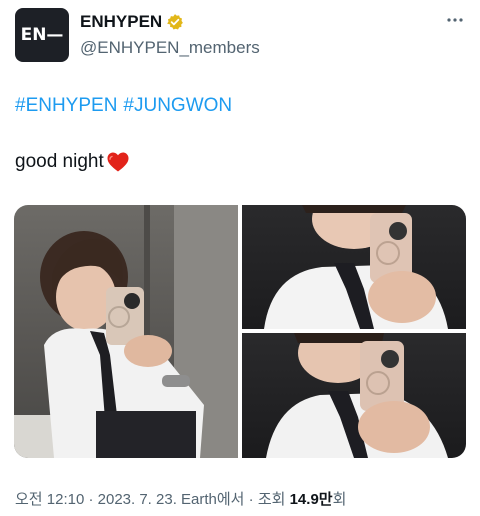  What do you see at coordinates (175, 22) in the screenshot?
I see `verified-badge-icon` at bounding box center [175, 22].